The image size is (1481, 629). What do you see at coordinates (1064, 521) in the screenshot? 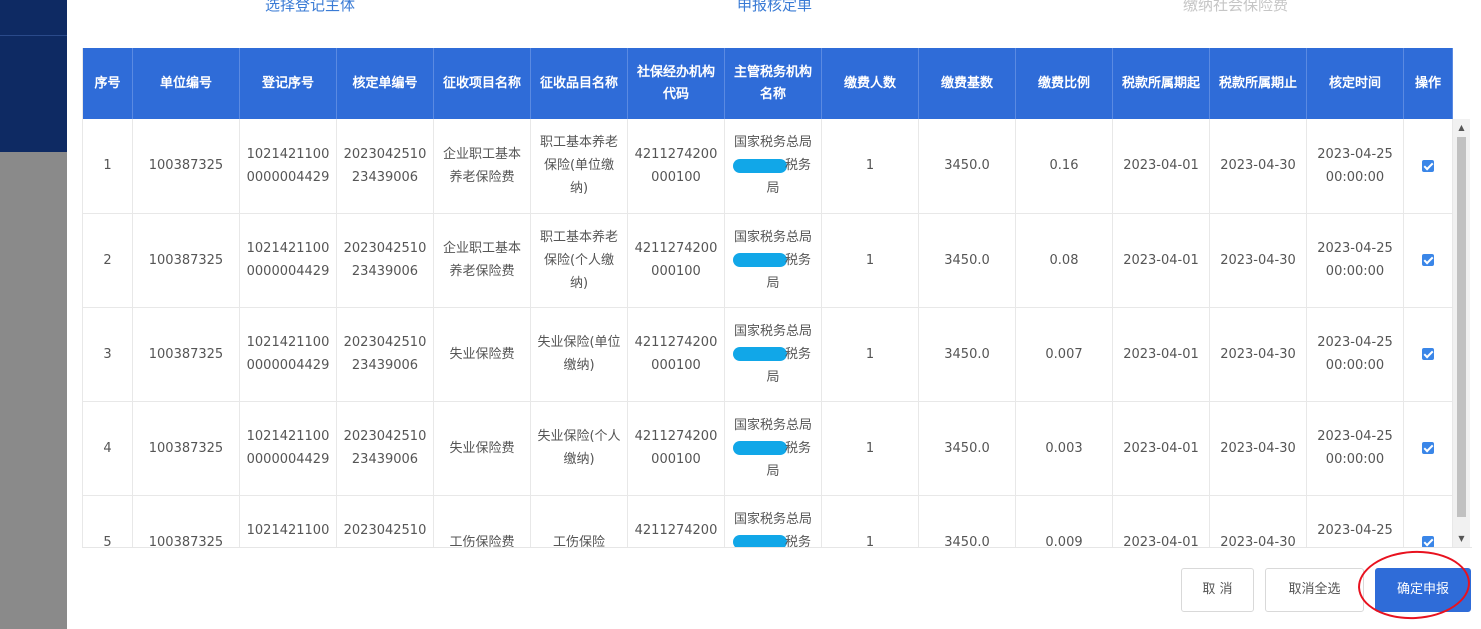
I see `cell-ratio: 0.009` at bounding box center [1064, 521].